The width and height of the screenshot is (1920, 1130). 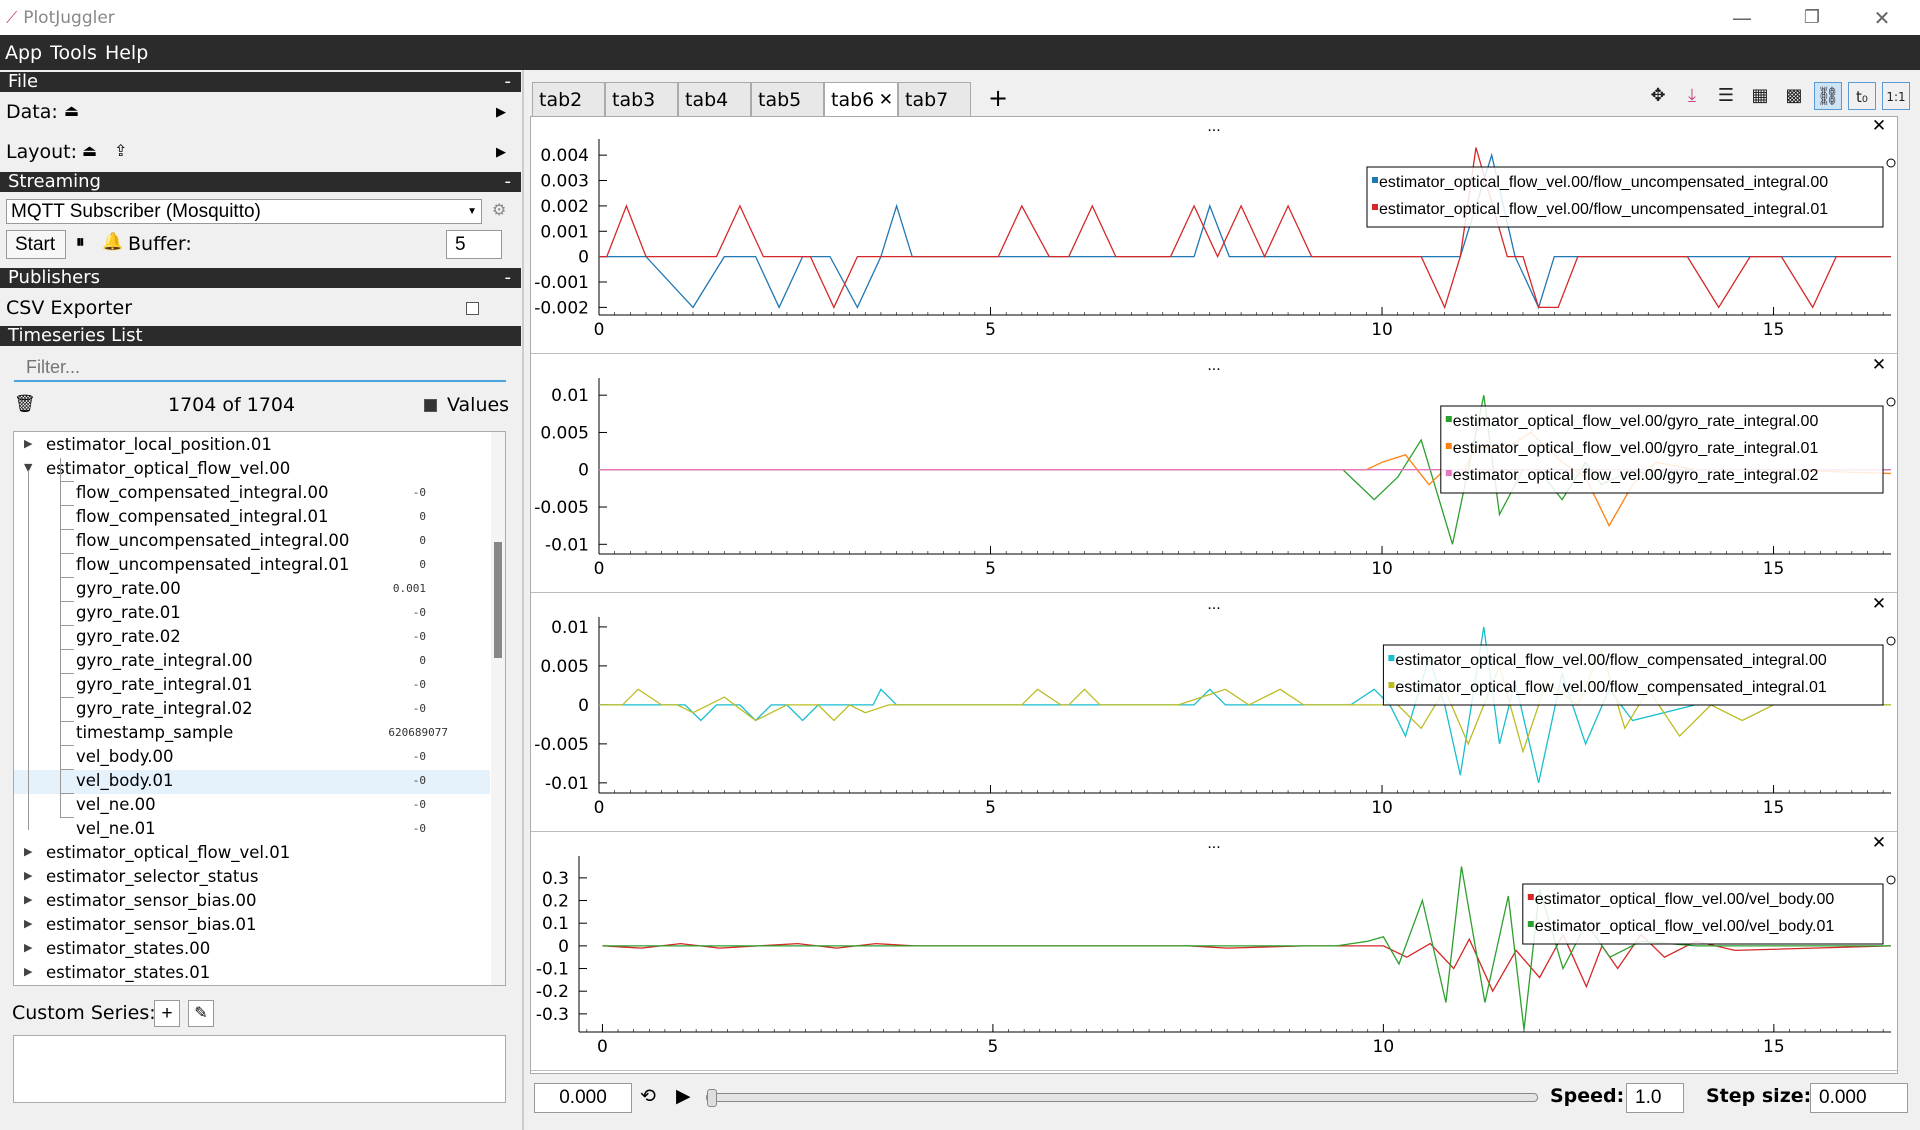 I want to click on trash-icon: 🗑, so click(x=25, y=404).